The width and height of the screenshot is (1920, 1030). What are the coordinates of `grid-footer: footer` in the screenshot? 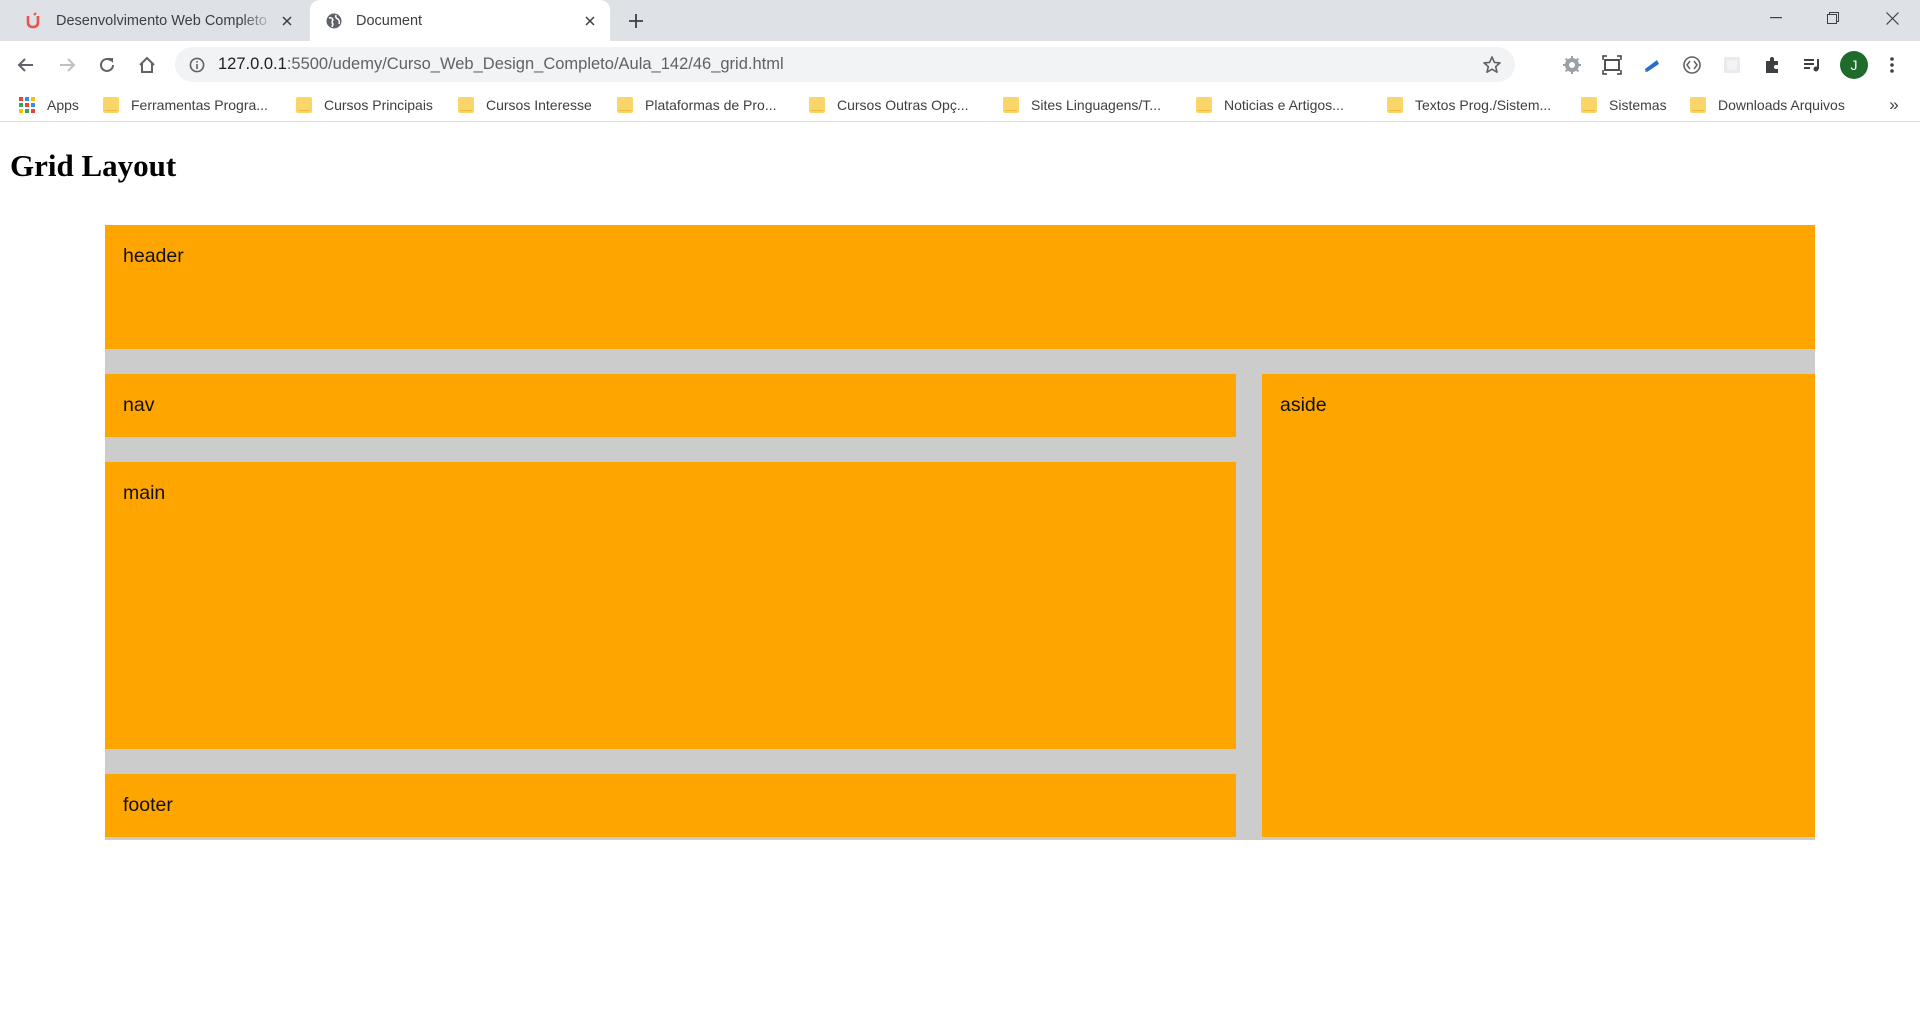 It's located at (670, 805).